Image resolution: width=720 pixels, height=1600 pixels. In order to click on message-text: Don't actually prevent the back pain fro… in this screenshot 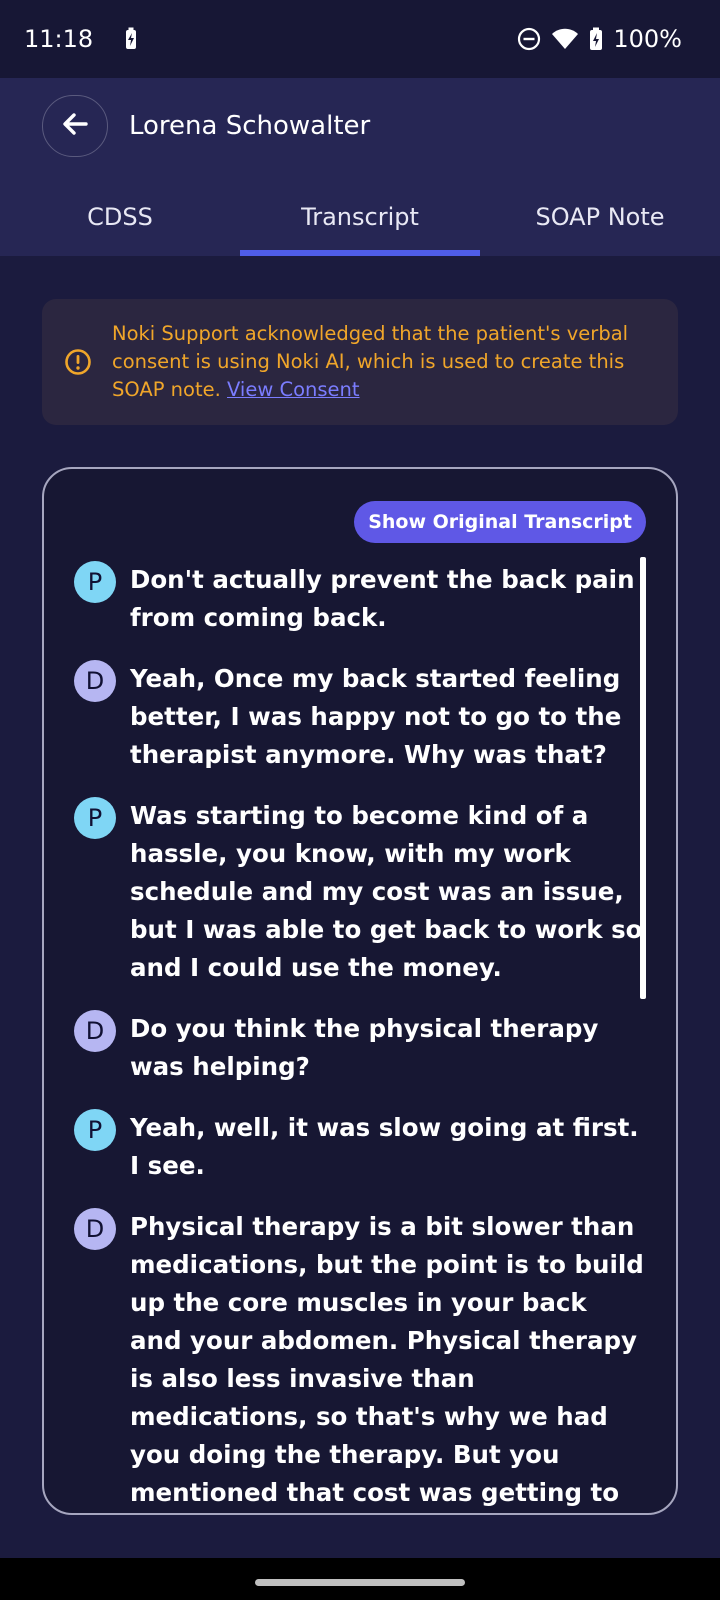, I will do `click(382, 598)`.